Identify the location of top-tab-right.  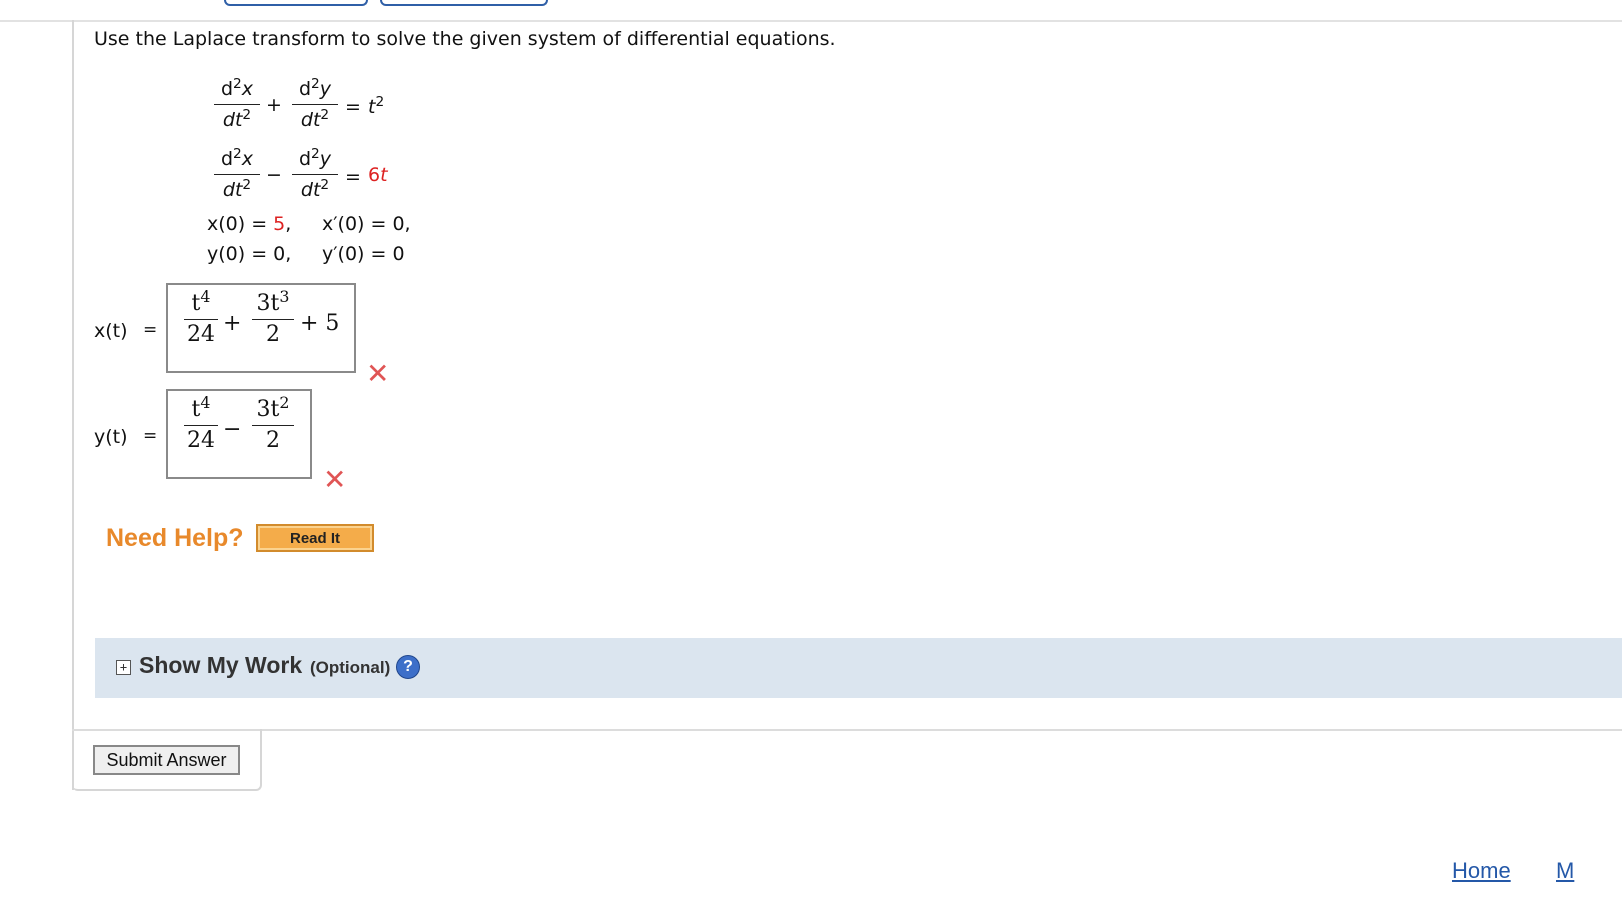
(464, 3).